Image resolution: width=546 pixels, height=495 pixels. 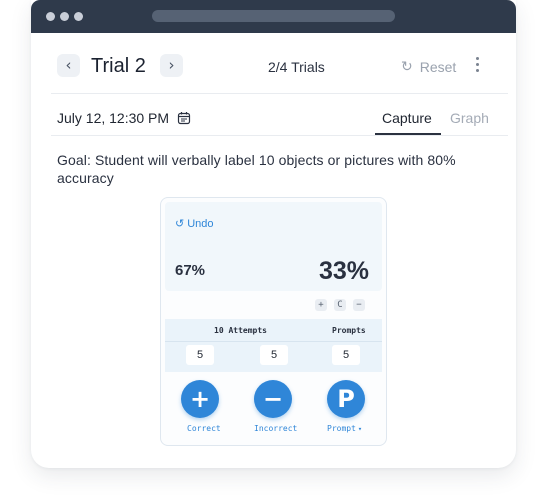 What do you see at coordinates (349, 330) in the screenshot?
I see `prompts-label: Prompts` at bounding box center [349, 330].